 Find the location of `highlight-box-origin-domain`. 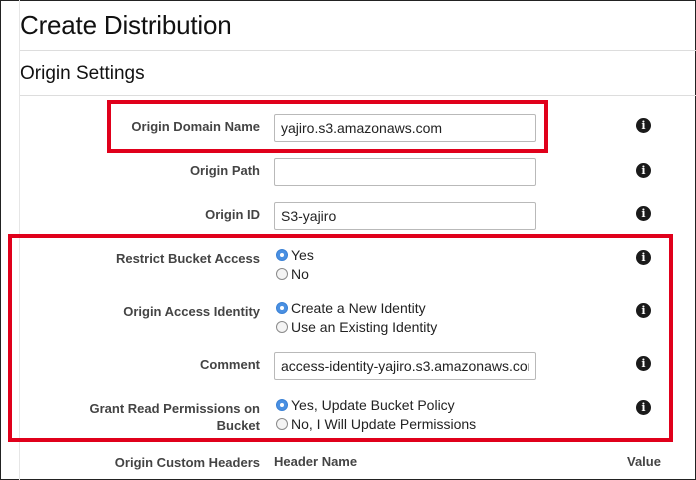

highlight-box-origin-domain is located at coordinates (327, 126).